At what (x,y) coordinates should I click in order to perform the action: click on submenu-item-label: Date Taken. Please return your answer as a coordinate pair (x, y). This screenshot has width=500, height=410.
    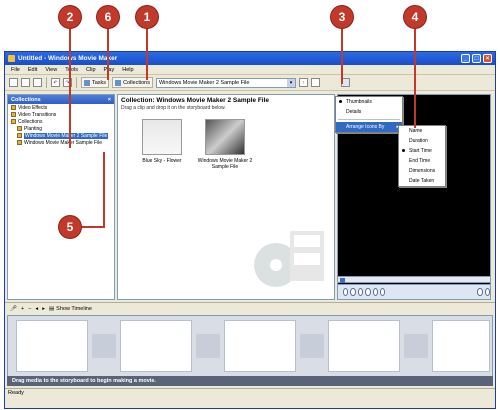
    Looking at the image, I should click on (422, 181).